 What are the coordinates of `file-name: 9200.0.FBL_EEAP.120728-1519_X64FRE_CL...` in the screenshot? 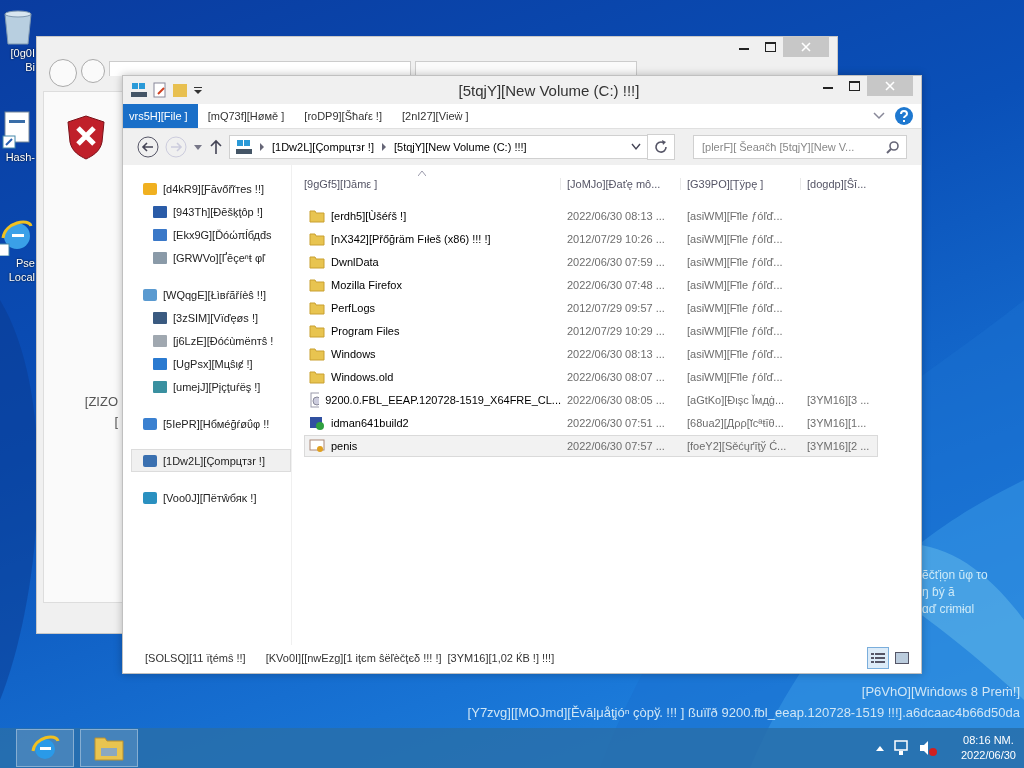 It's located at (443, 400).